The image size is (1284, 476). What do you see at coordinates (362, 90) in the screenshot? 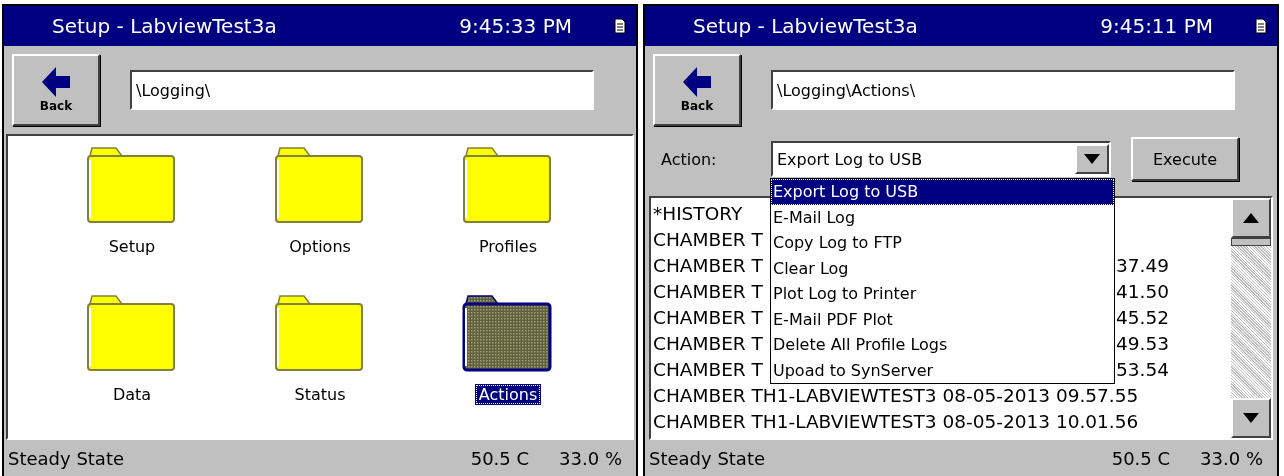
I see `path-field: \Logging\` at bounding box center [362, 90].